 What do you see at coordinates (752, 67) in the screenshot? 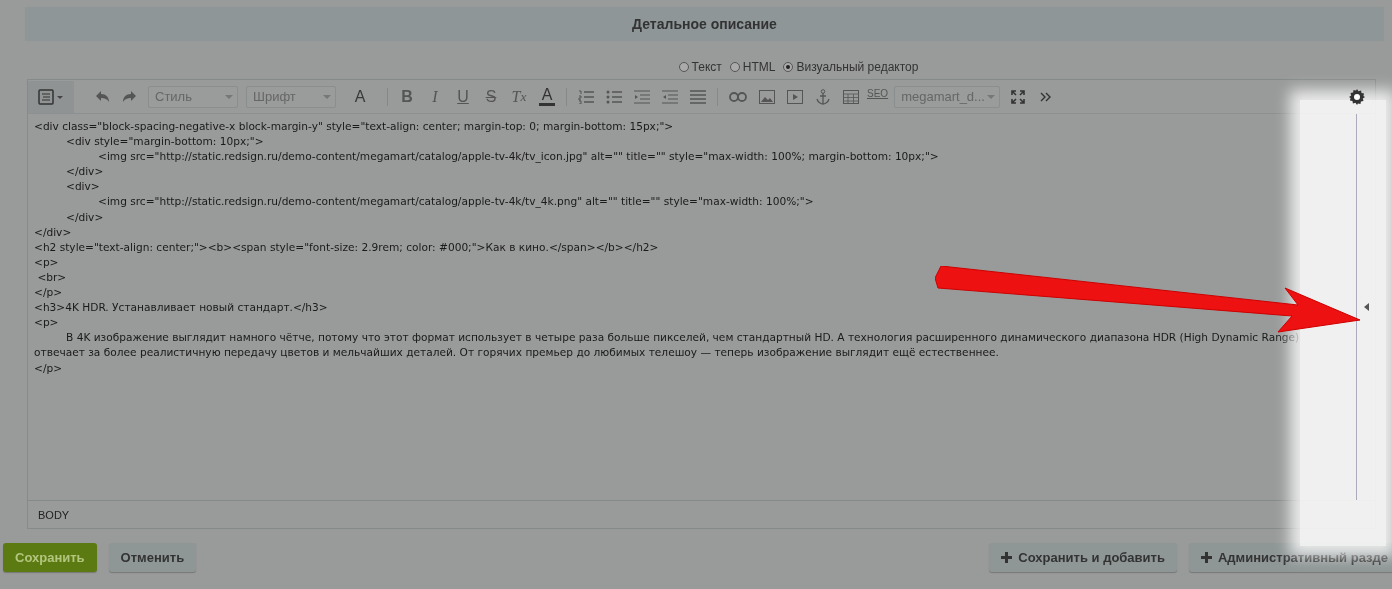
I see `mode-radio: HTML` at bounding box center [752, 67].